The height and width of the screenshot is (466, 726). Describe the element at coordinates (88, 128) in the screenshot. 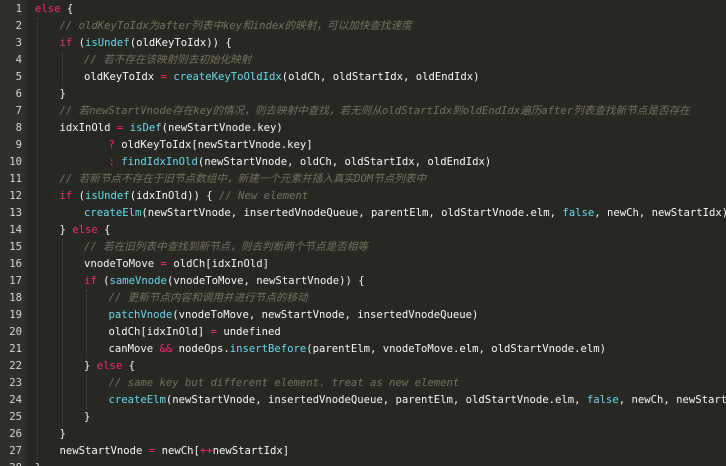

I see `code-token: idxInOld` at that location.